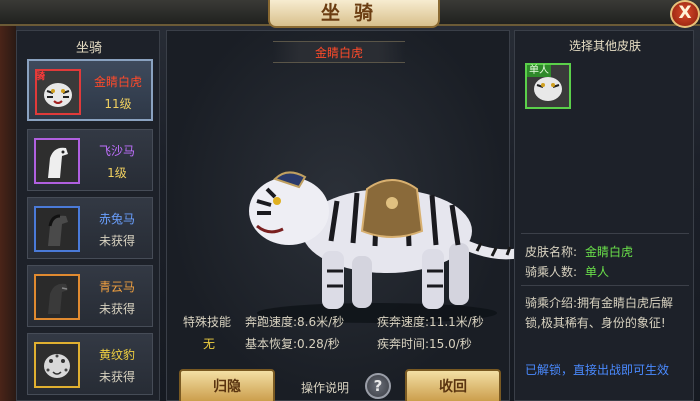 Image resolution: width=700 pixels, height=401 pixels. I want to click on mount-intro: 骑乘介绍:拥有金睛白虎后解锁,极其稀有、身份的象征!, so click(599, 313).